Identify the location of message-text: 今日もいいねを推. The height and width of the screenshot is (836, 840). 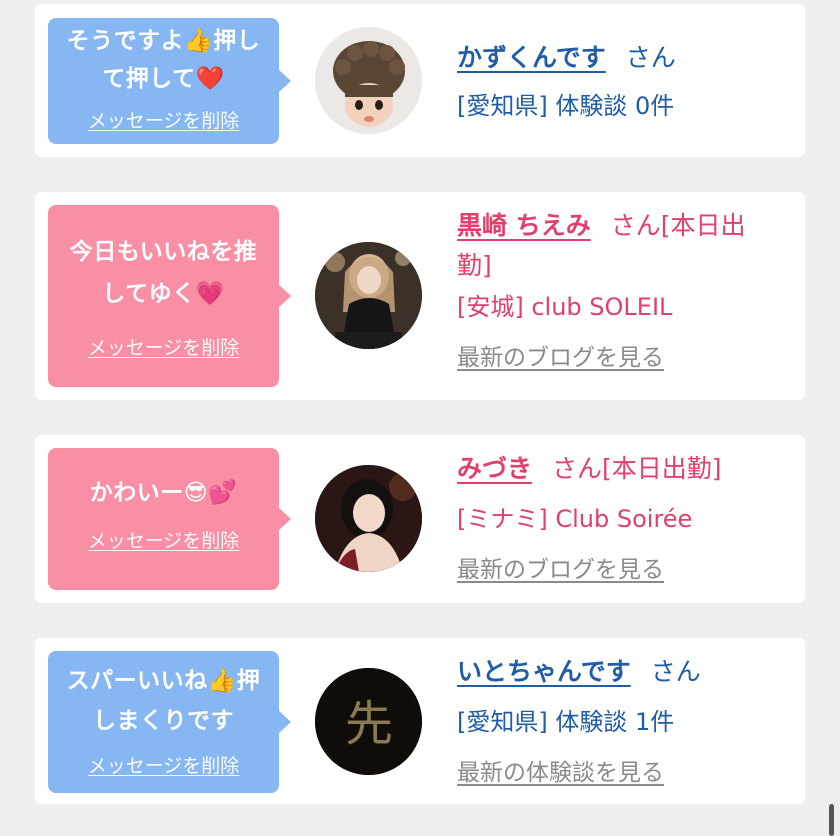
(163, 252).